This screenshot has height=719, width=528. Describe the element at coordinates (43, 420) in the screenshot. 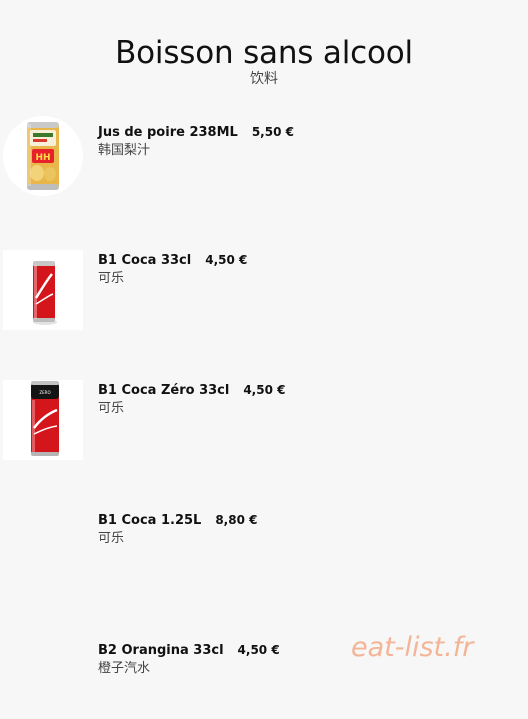

I see `coca-cola-zero-can-image: ZERO` at that location.